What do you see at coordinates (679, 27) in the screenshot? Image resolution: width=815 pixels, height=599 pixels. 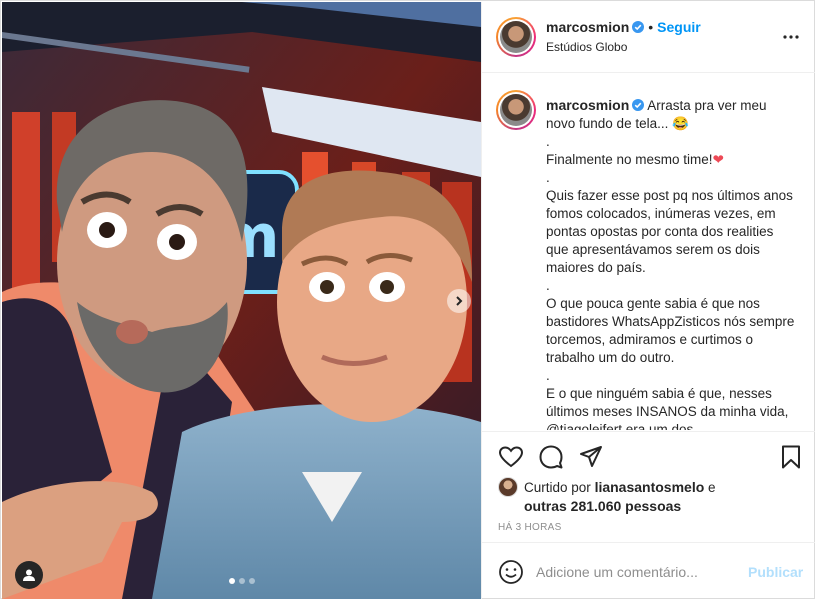 I see `follow-button: Seguir` at bounding box center [679, 27].